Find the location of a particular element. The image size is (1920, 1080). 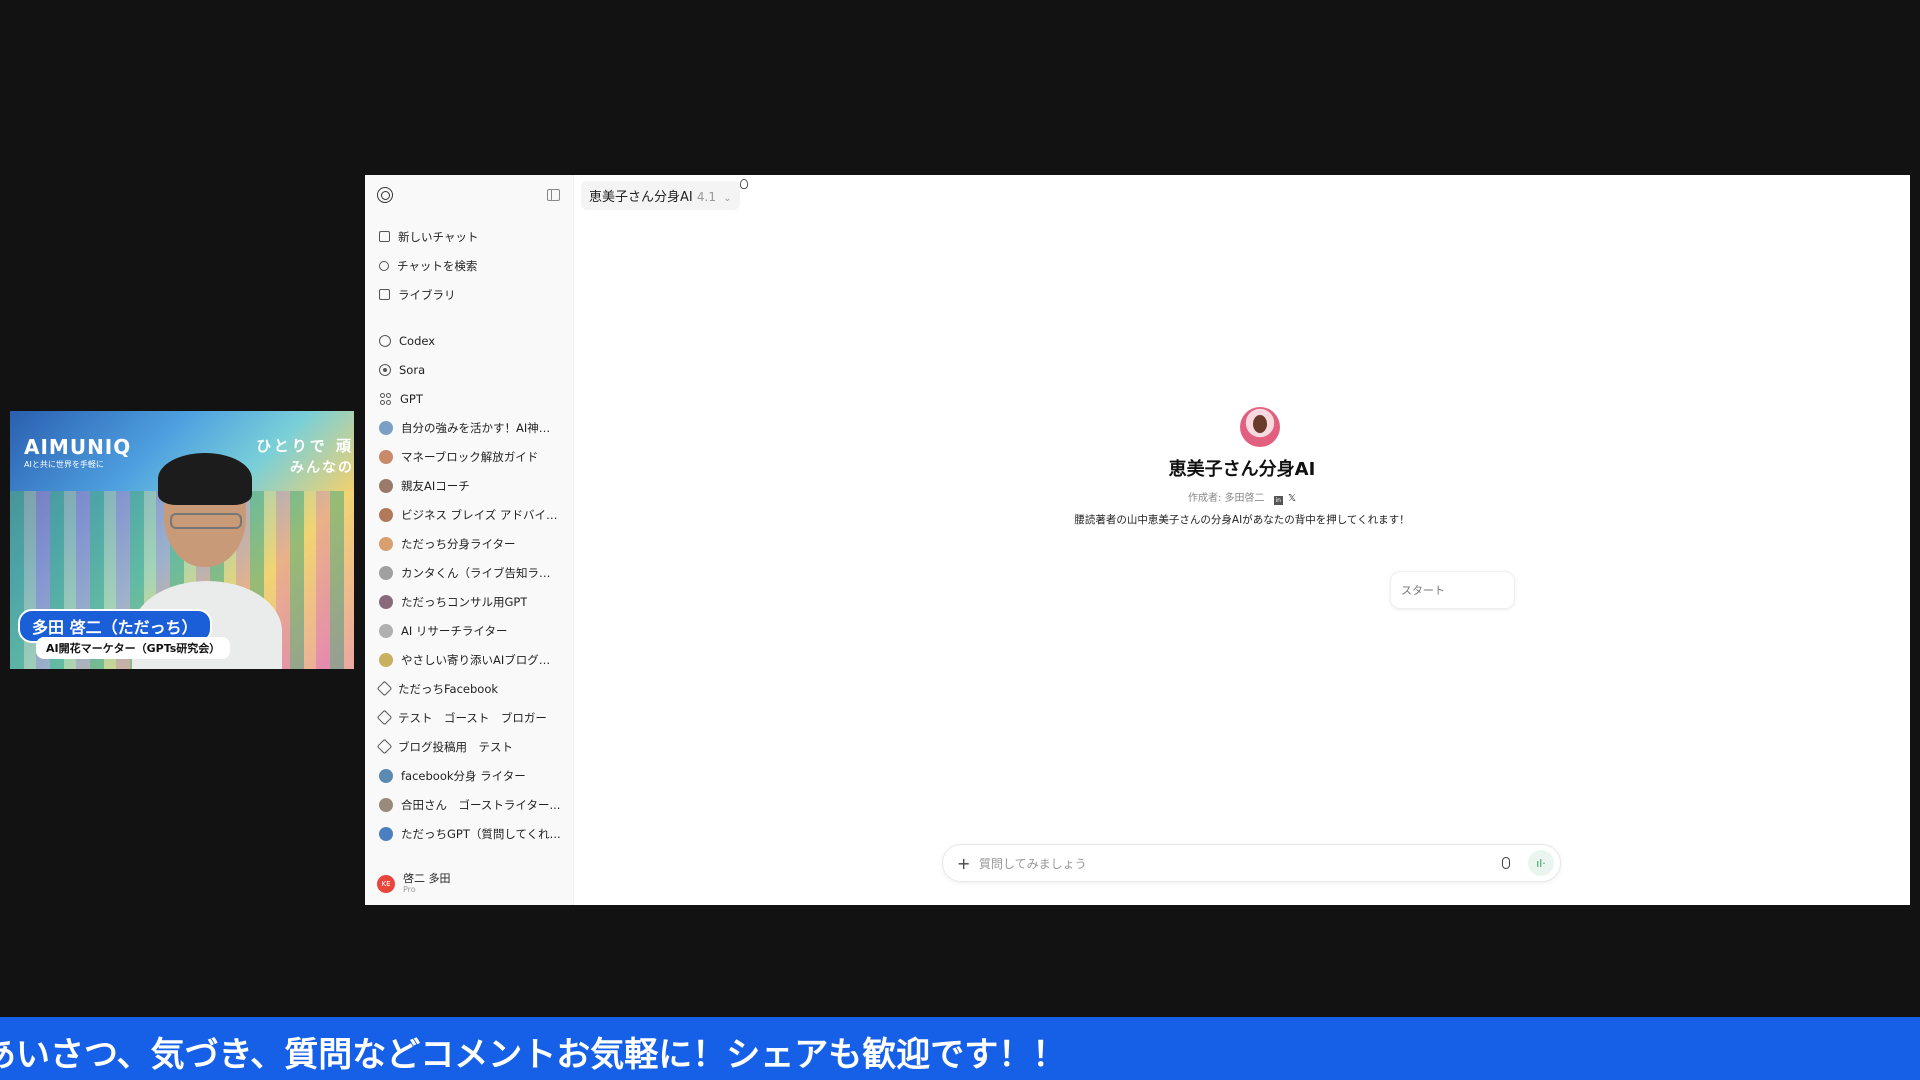

sidebar-gpt-label: ただっちコンサル用GPT is located at coordinates (464, 601).